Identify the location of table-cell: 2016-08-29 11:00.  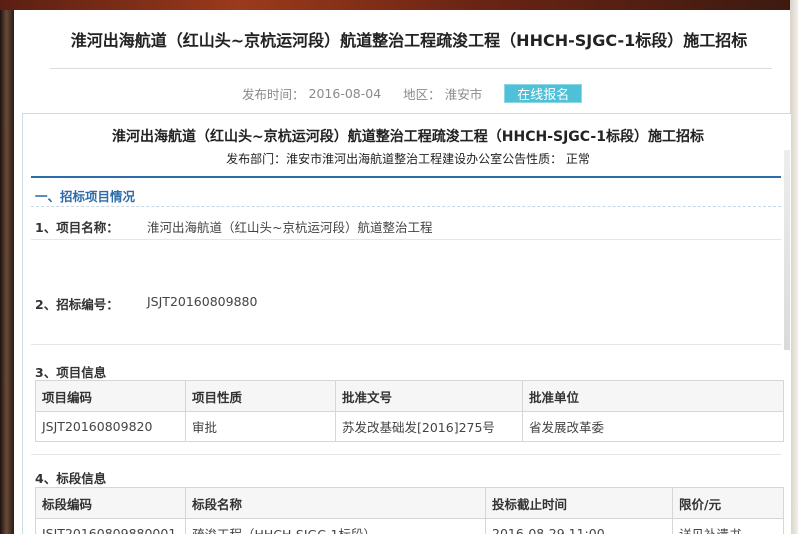
(579, 526).